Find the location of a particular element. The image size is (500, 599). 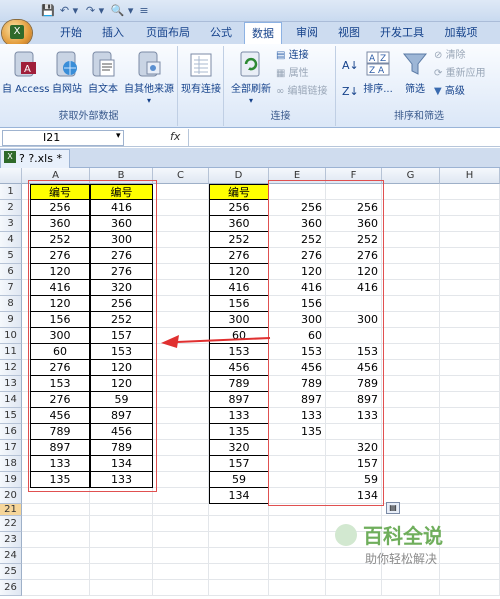

row-header: 14 is located at coordinates (11, 400).